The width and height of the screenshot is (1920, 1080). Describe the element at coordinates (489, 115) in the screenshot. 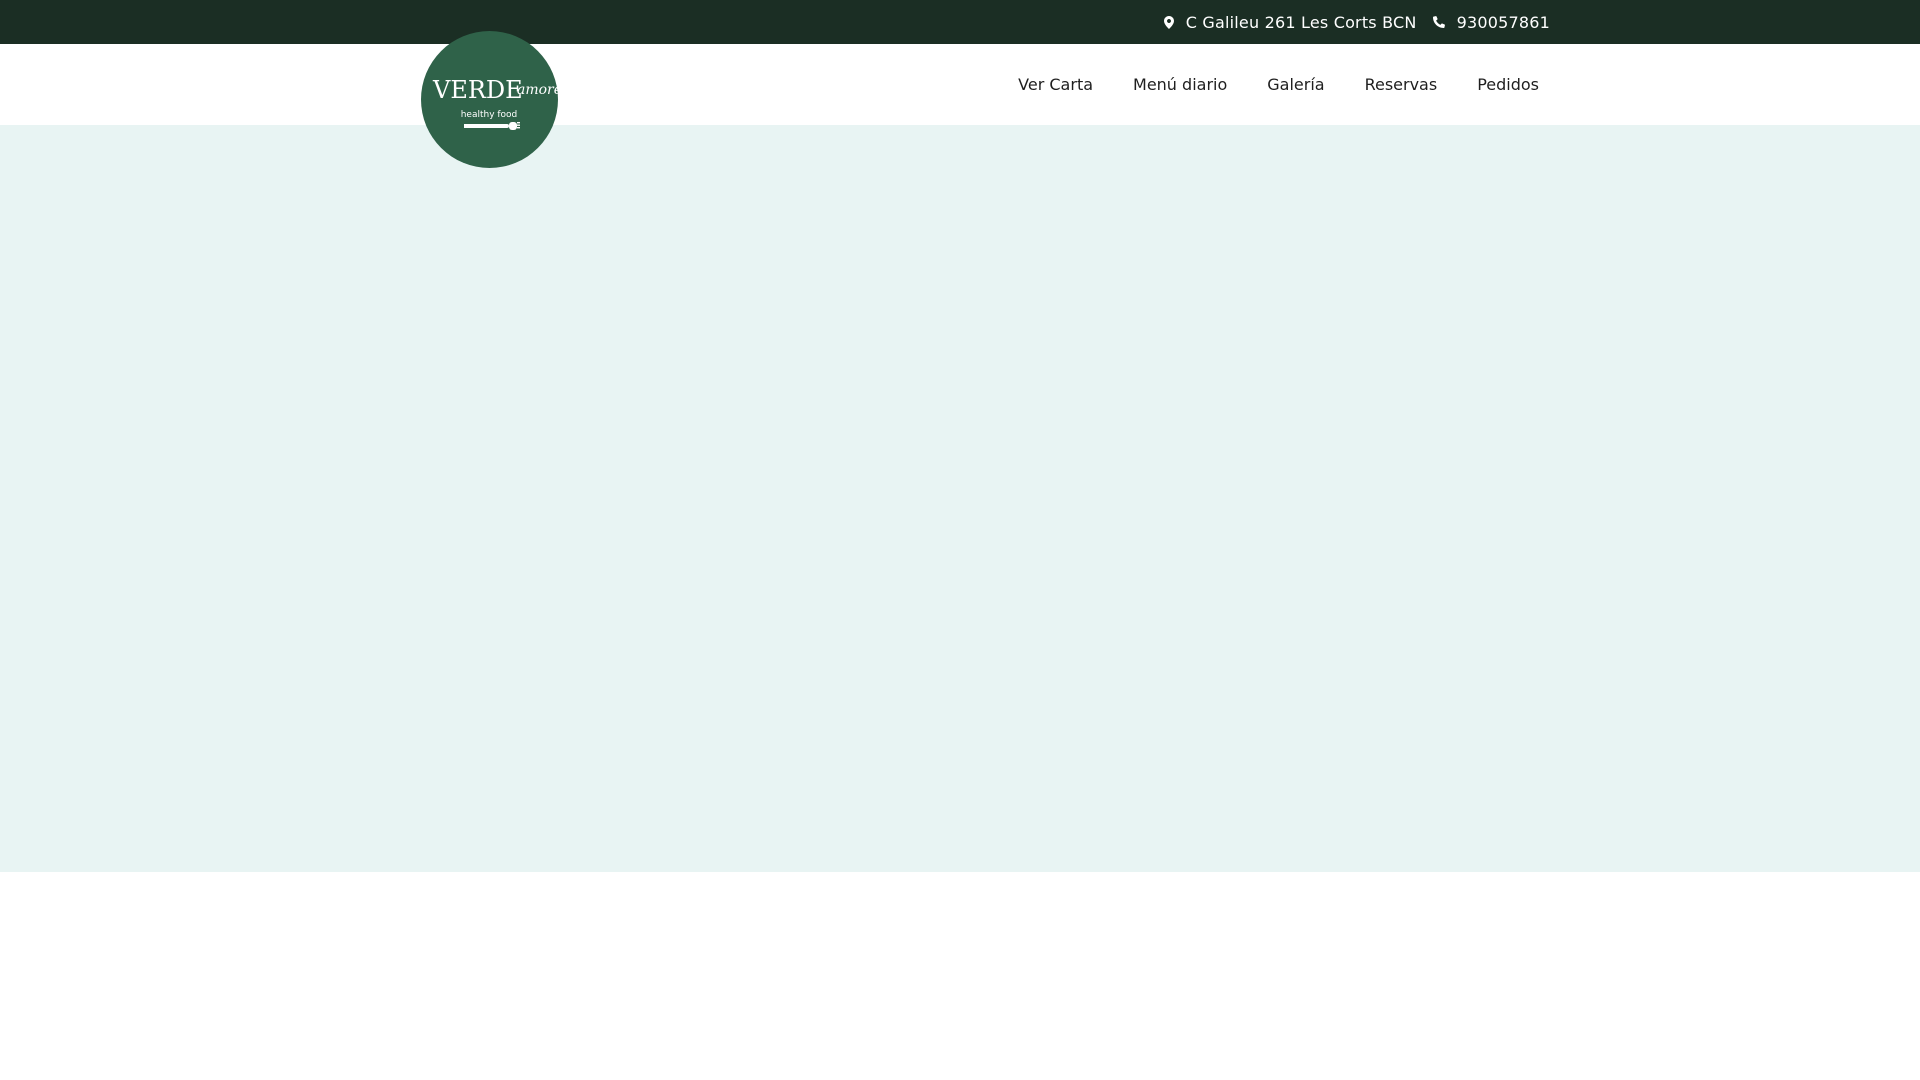

I see `logo-tagline: healthy food` at that location.